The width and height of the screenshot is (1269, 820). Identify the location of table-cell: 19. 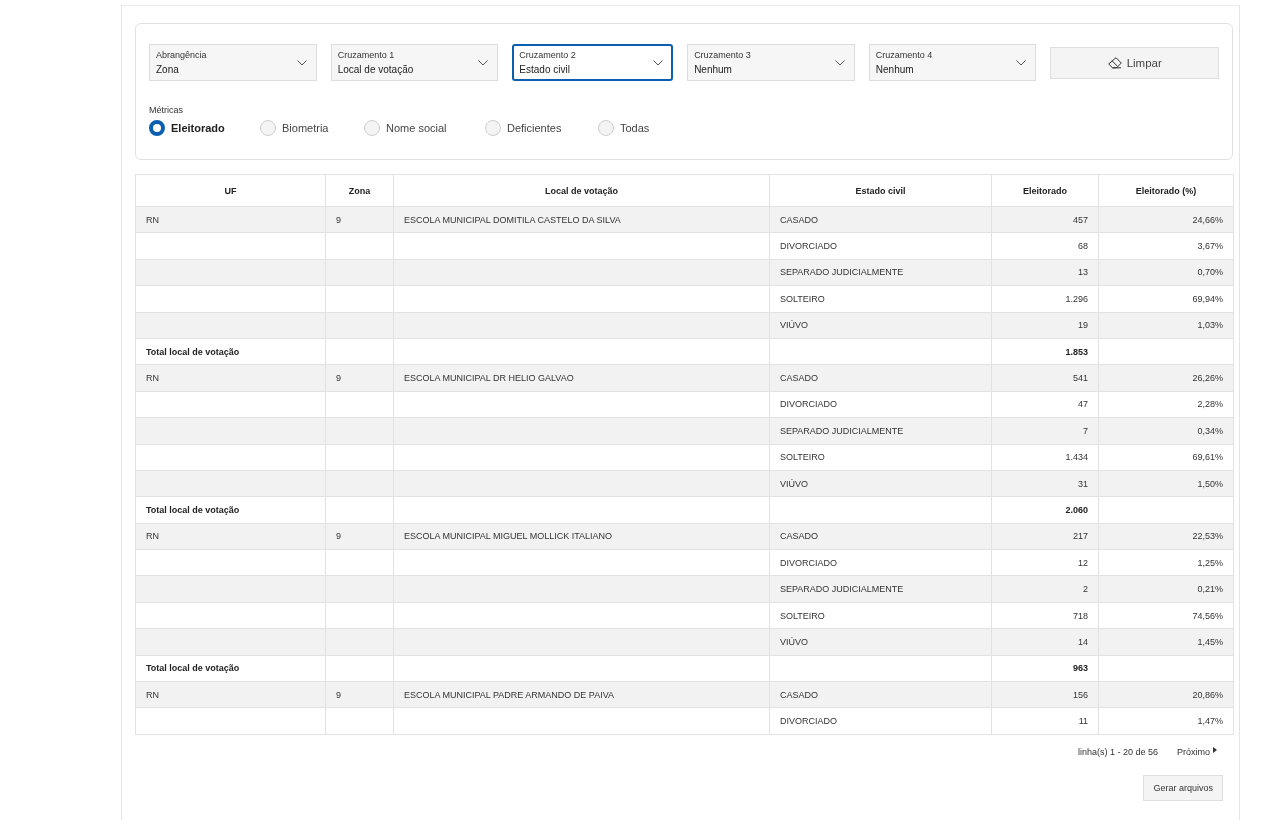
(1083, 325).